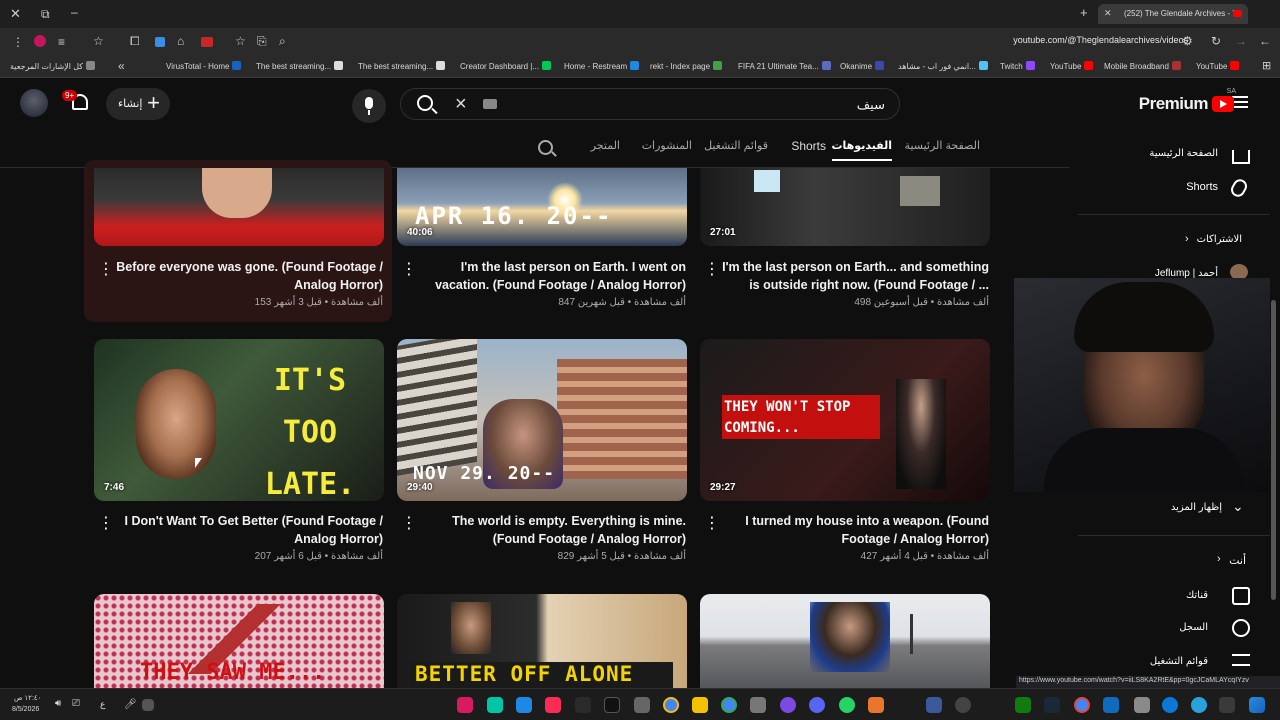 The height and width of the screenshot is (720, 1280). Describe the element at coordinates (862, 66) in the screenshot. I see `bookmark-item: Okanime` at that location.